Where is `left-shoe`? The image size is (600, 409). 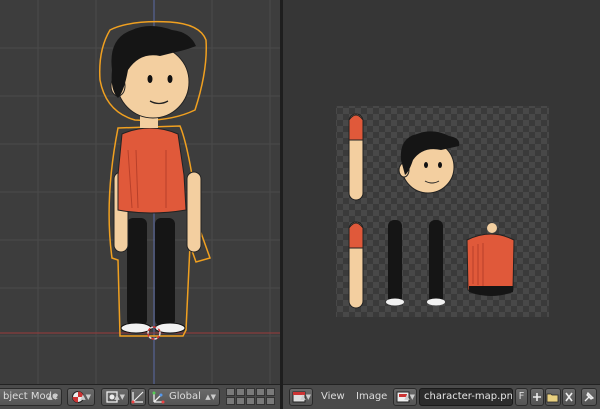 left-shoe is located at coordinates (136, 328).